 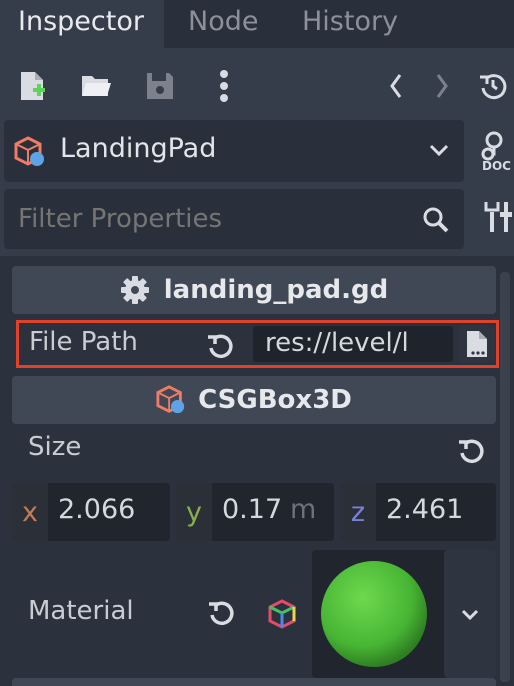 What do you see at coordinates (436, 220) in the screenshot?
I see `search-icon` at bounding box center [436, 220].